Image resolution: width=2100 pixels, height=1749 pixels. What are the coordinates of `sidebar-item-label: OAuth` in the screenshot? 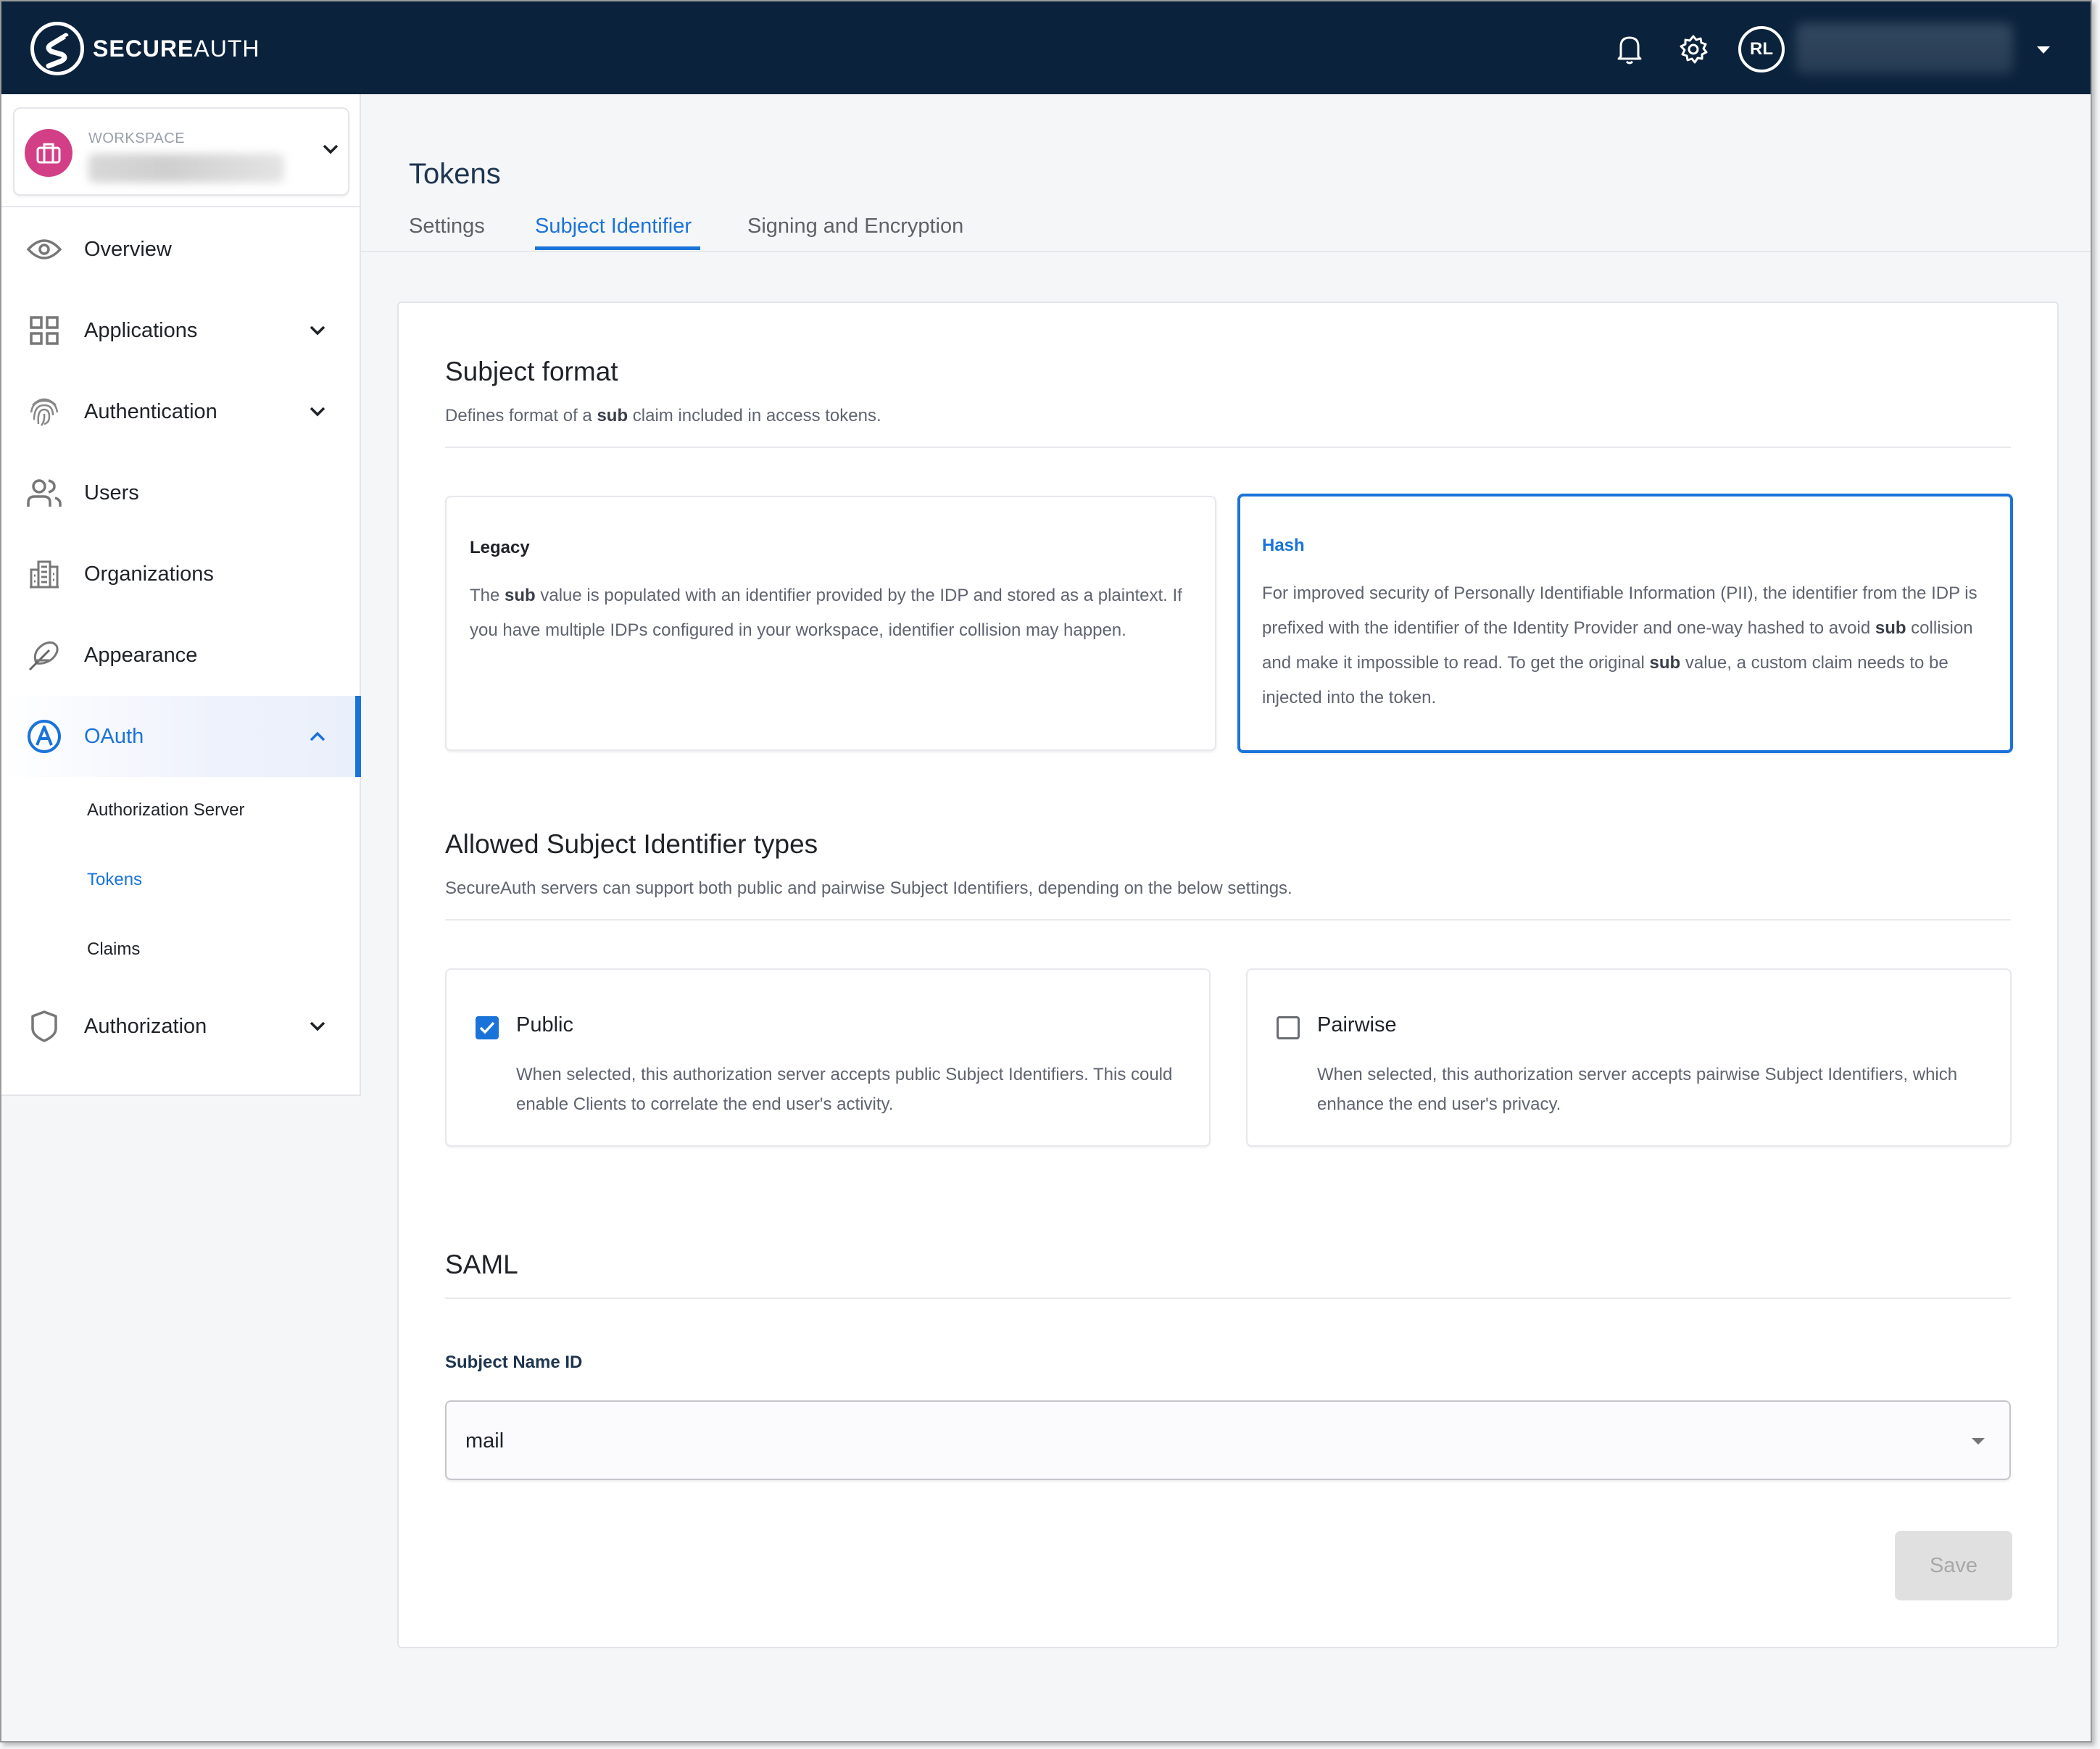 It's located at (114, 736).